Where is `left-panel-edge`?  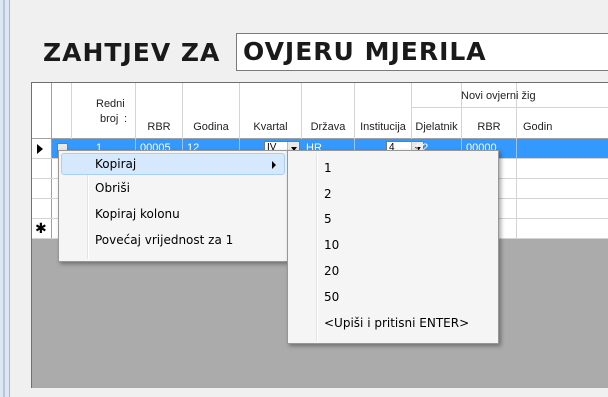 left-panel-edge is located at coordinates (5, 198).